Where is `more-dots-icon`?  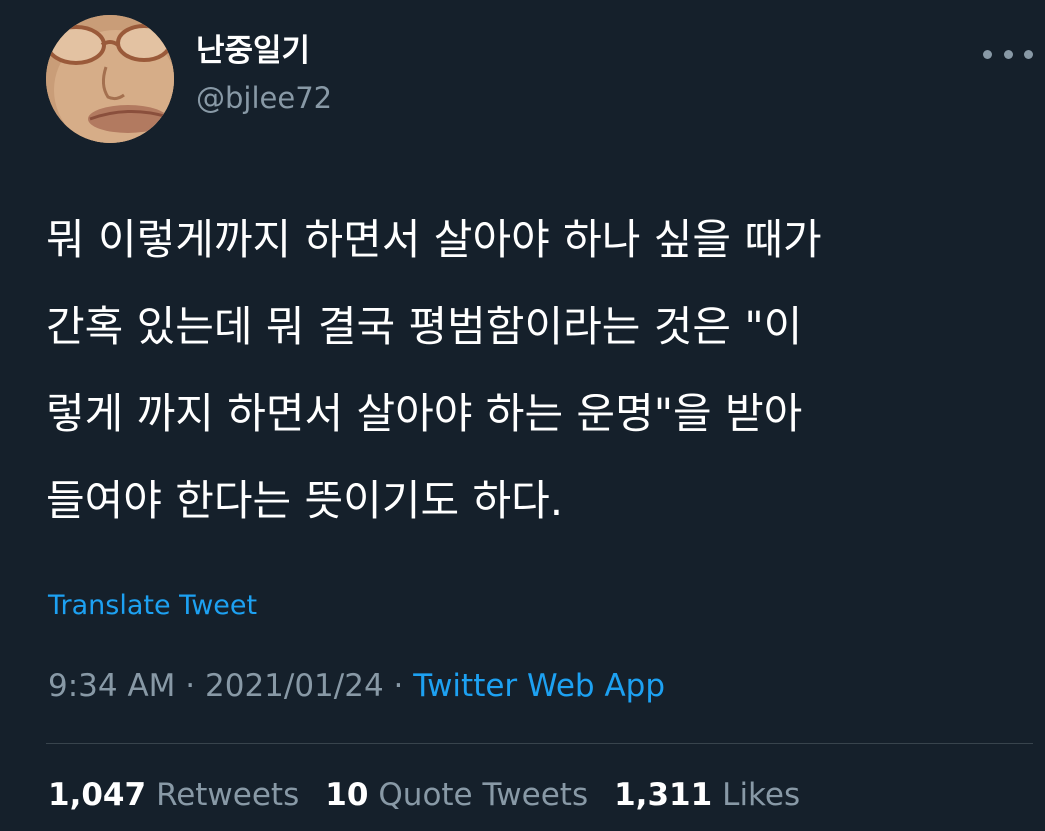
more-dots-icon is located at coordinates (1008, 54).